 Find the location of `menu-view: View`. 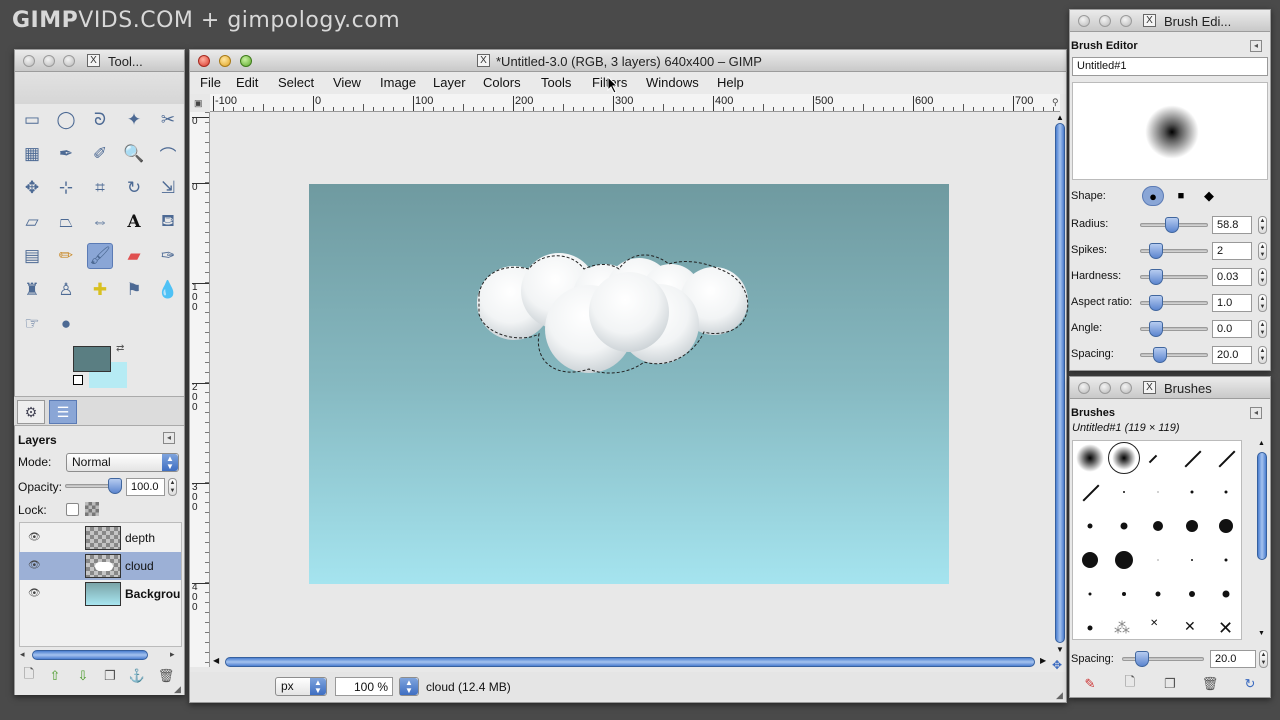

menu-view: View is located at coordinates (347, 82).